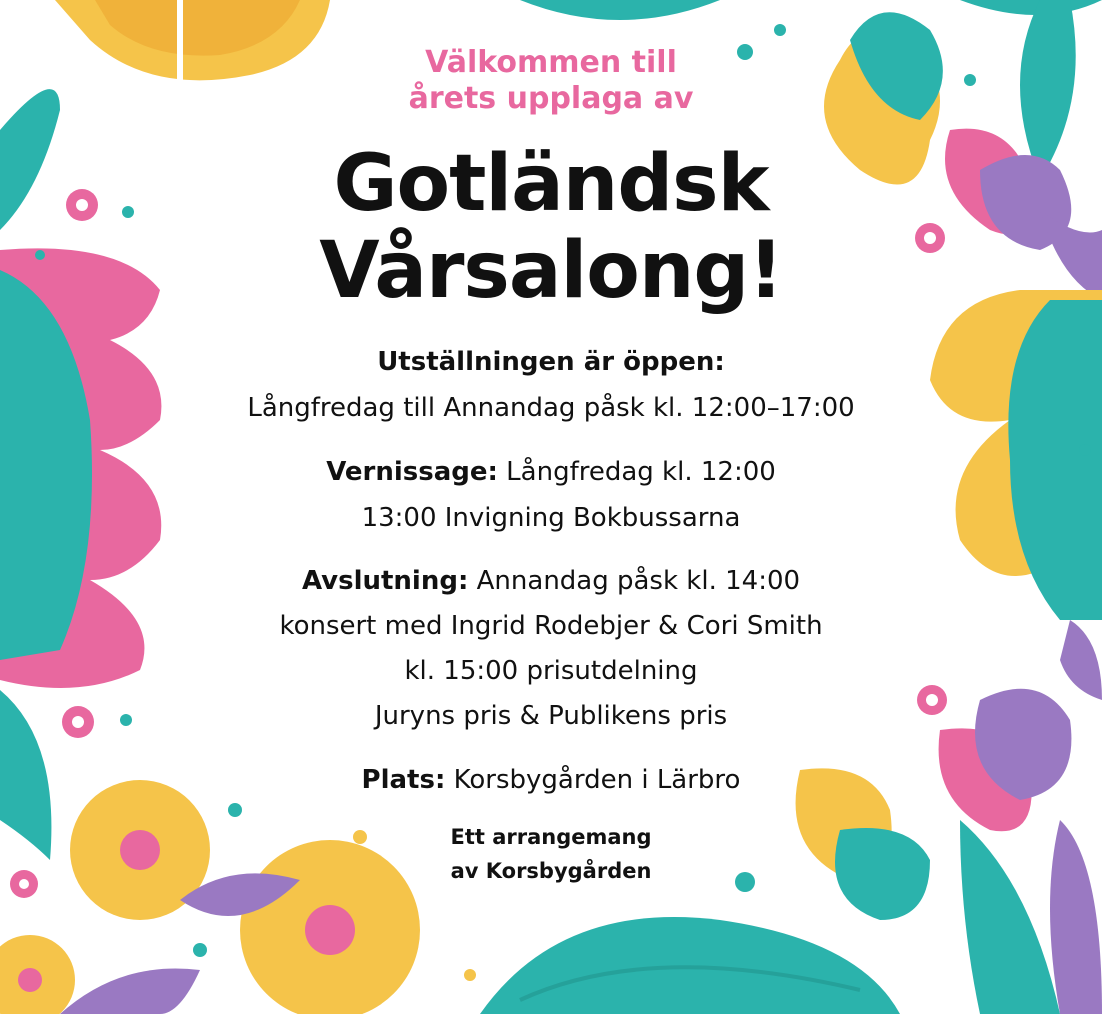  What do you see at coordinates (597, 780) in the screenshot?
I see `place-value: Korsbygården i Lärbro` at bounding box center [597, 780].